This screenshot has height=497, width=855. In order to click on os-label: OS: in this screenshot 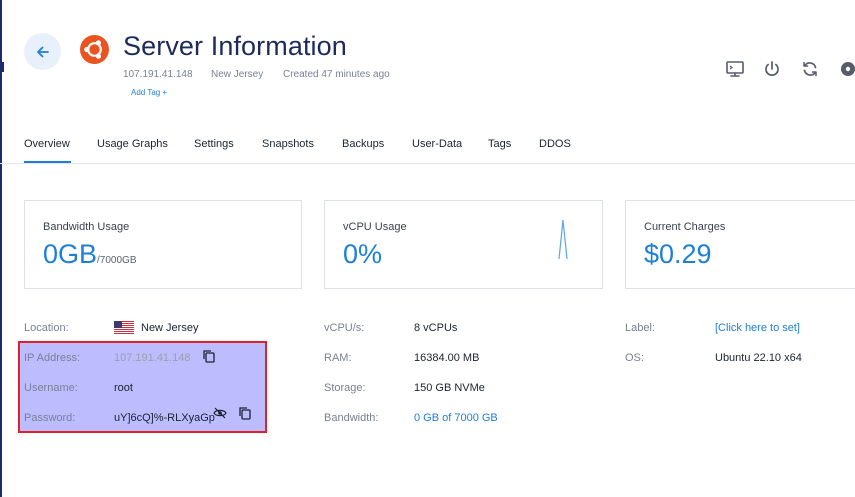, I will do `click(634, 358)`.